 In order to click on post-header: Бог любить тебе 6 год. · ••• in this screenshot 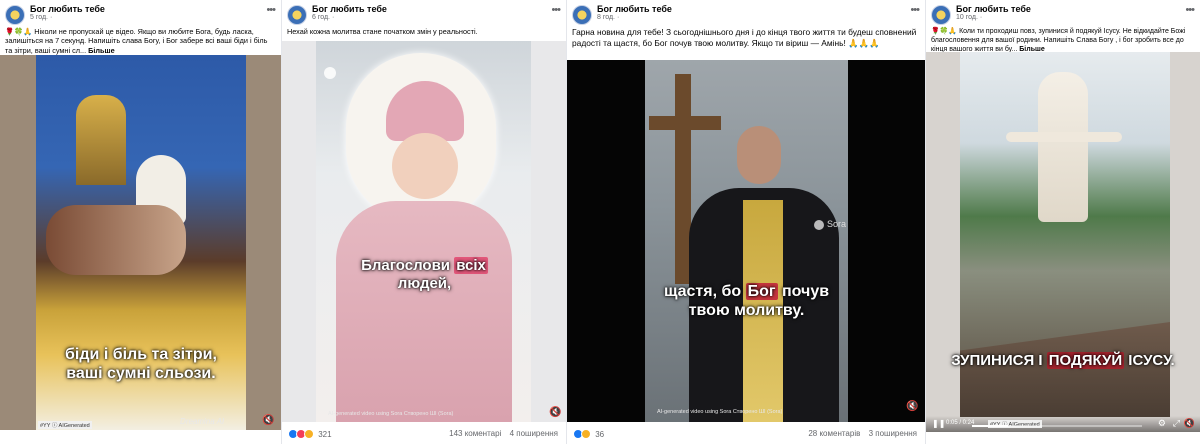, I will do `click(424, 13)`.